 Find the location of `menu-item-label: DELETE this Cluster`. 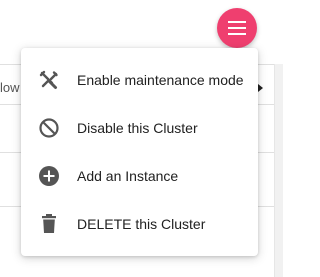

menu-item-label: DELETE this Cluster is located at coordinates (141, 224).